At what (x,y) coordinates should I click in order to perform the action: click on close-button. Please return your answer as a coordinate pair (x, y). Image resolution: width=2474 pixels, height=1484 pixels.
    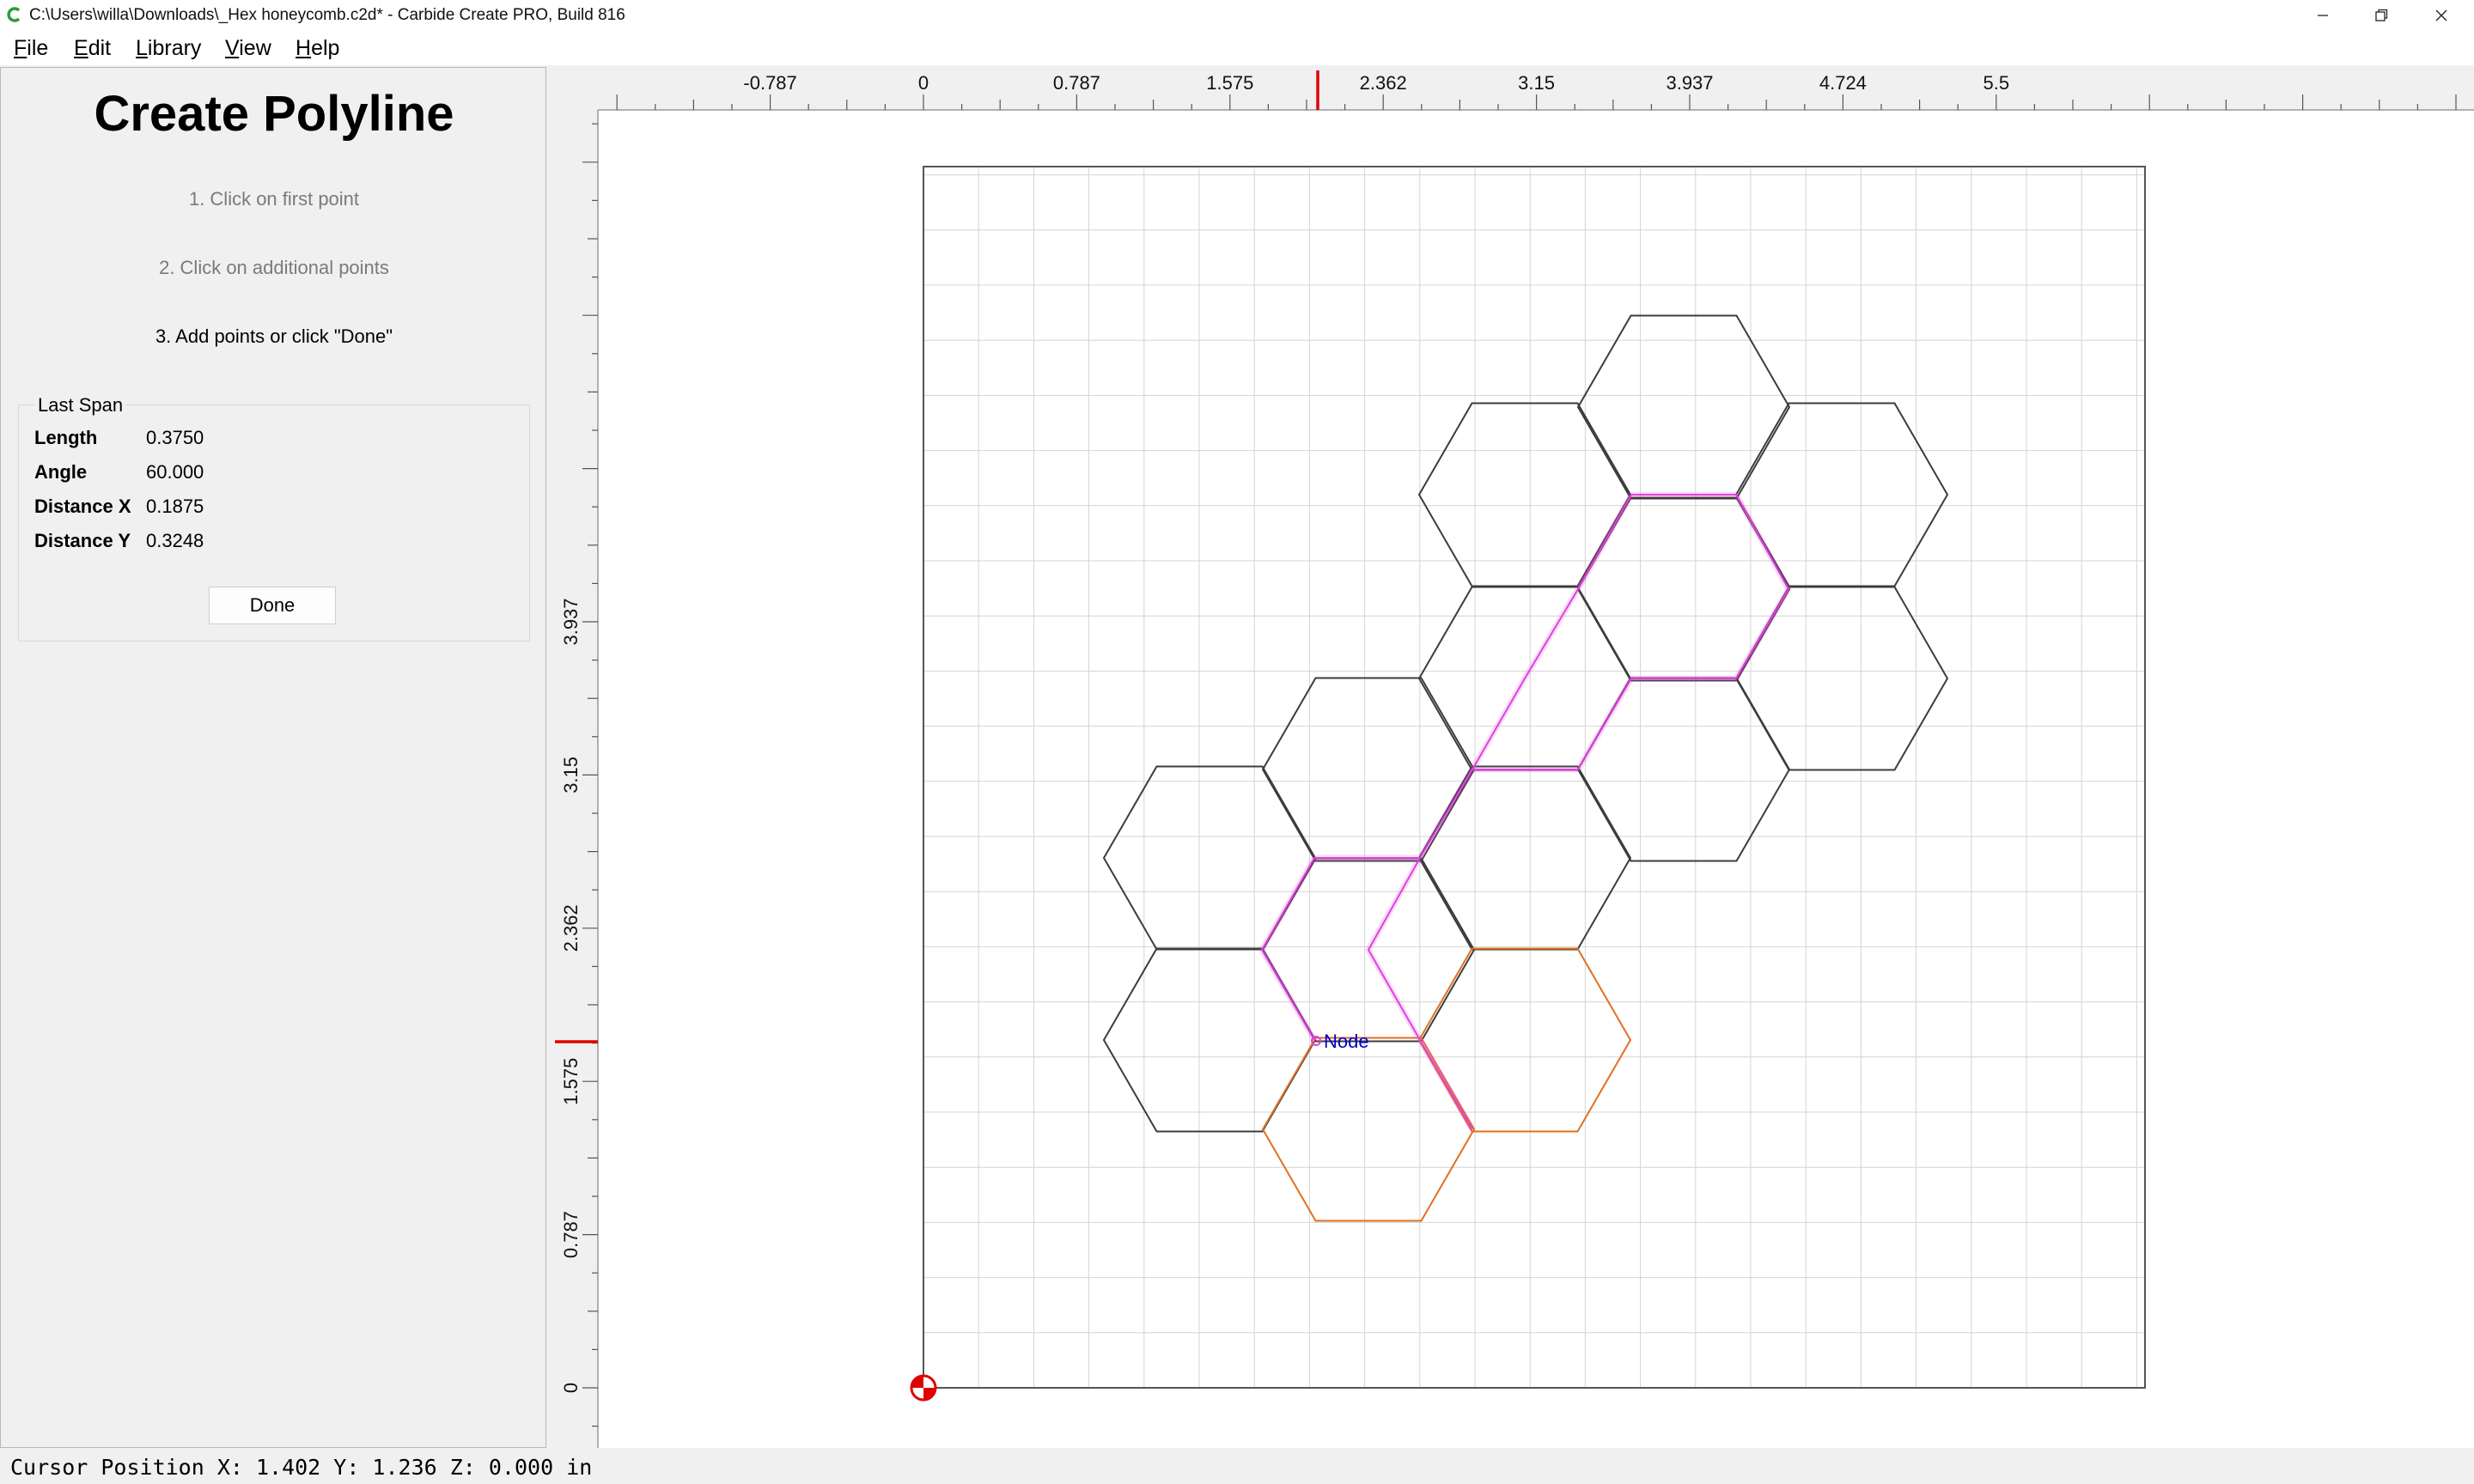
    Looking at the image, I should click on (2441, 16).